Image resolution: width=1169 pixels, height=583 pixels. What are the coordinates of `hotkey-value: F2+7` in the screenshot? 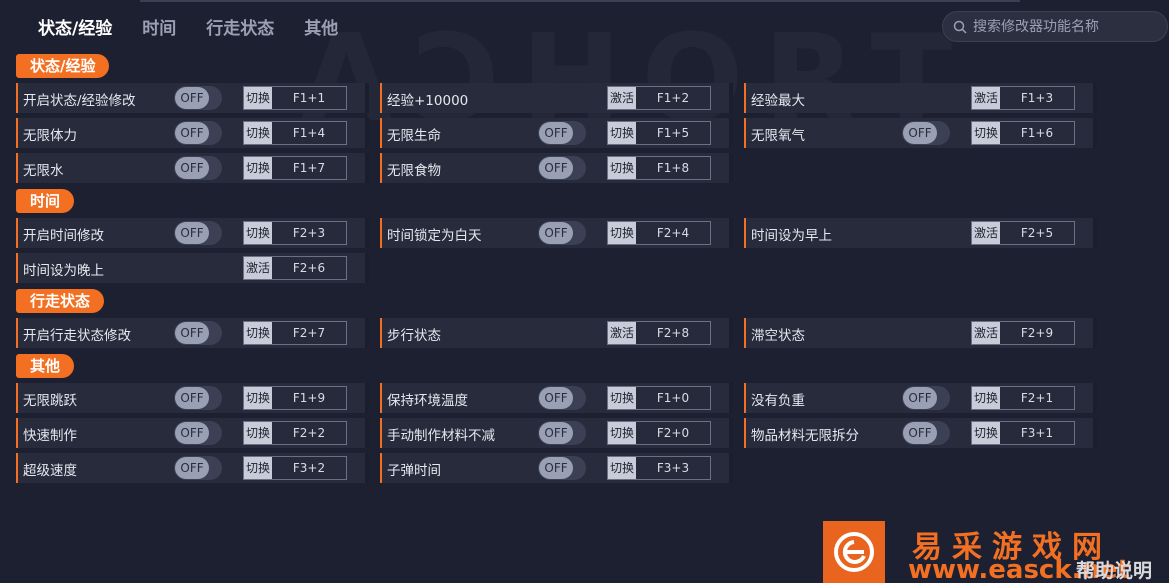 It's located at (309, 333).